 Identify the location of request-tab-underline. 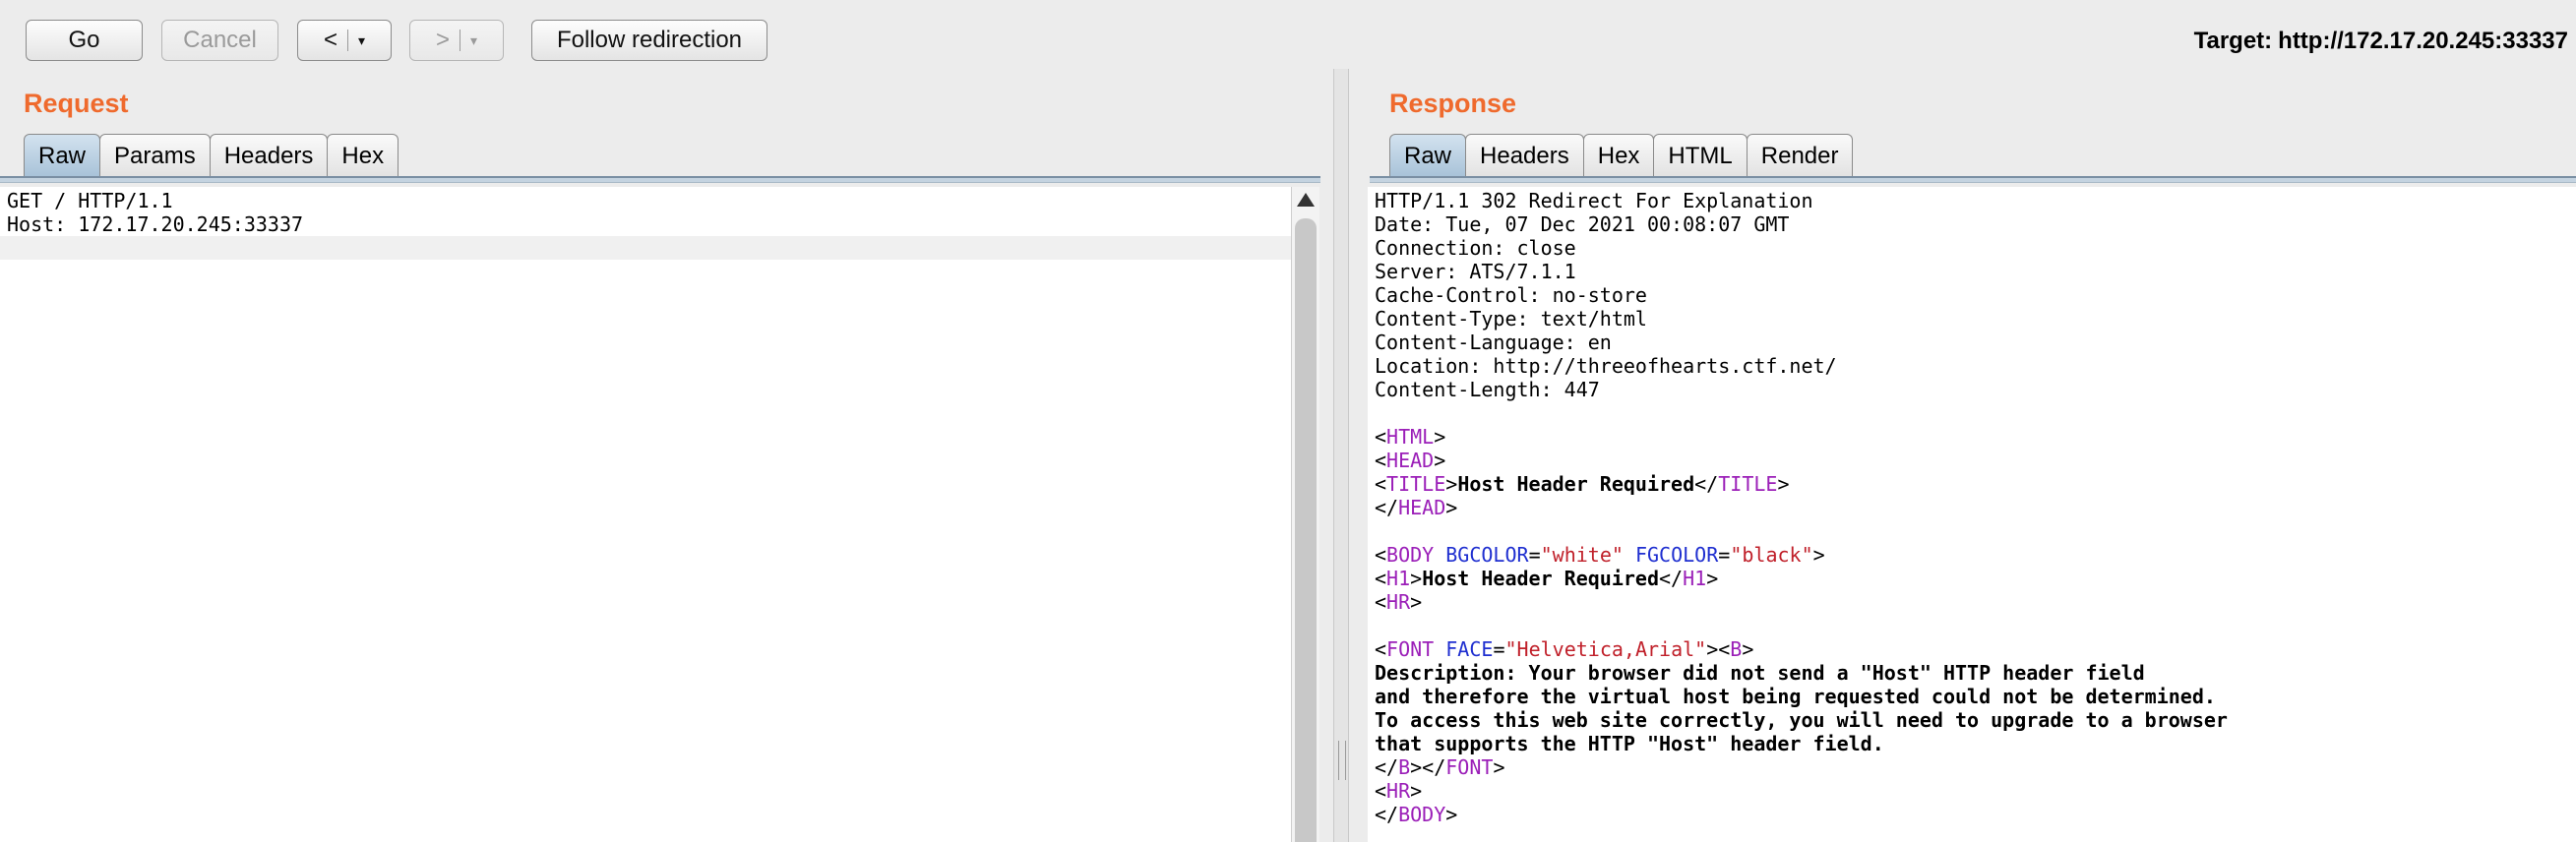
(660, 179).